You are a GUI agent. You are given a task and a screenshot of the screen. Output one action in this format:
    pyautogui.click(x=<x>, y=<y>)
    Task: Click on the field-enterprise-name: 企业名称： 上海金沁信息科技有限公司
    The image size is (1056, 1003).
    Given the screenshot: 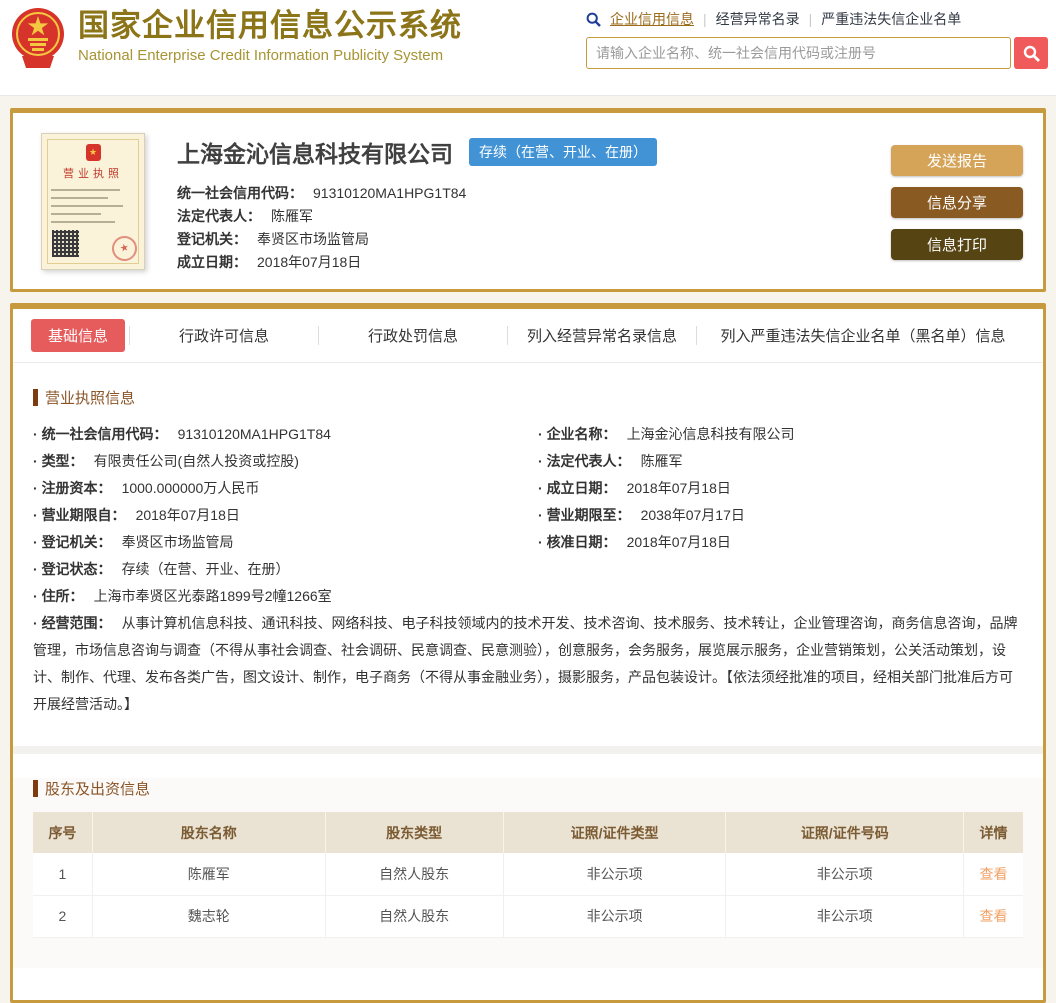 What is the action you would take?
    pyautogui.click(x=780, y=434)
    